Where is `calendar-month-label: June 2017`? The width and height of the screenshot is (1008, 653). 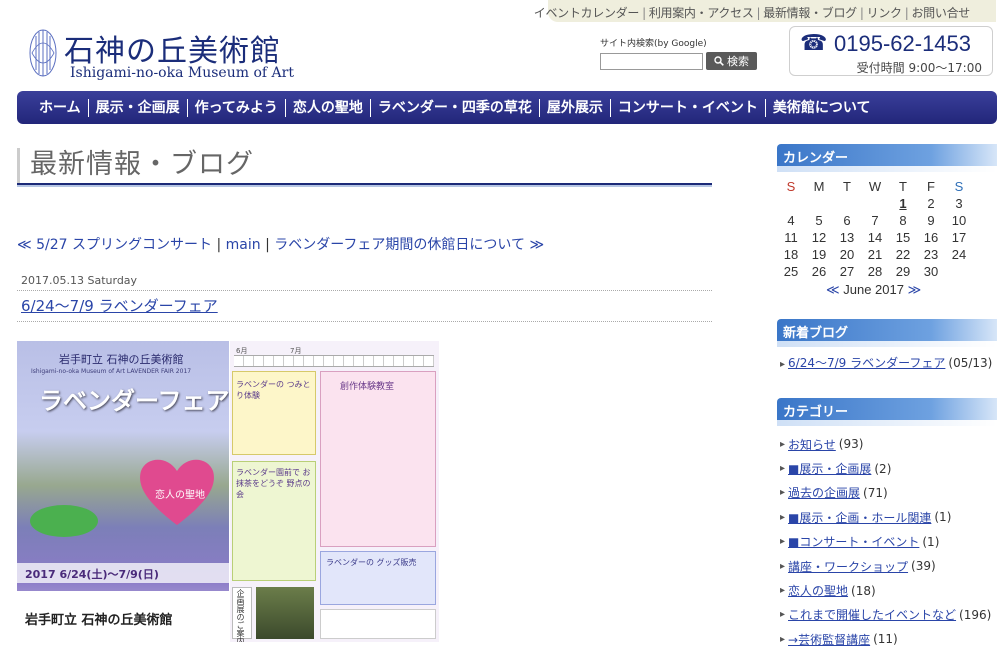
calendar-month-label: June 2017 is located at coordinates (873, 289).